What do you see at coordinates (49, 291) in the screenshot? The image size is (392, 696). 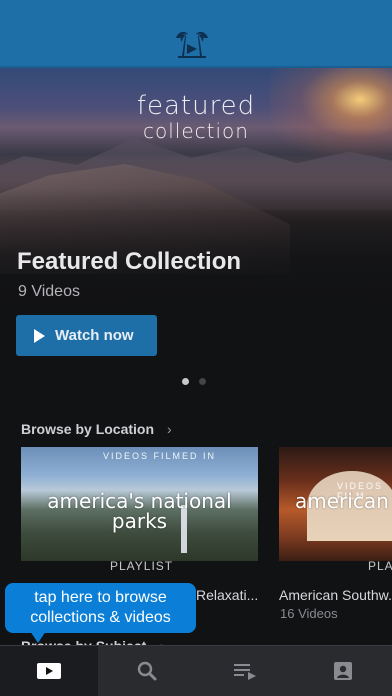 I see `hero-video-count: 9 Videos` at bounding box center [49, 291].